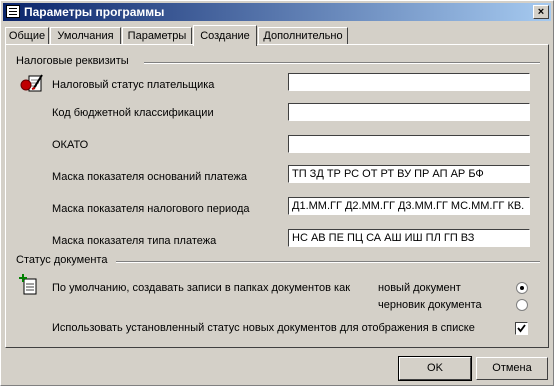 This screenshot has height=386, width=554. I want to click on tab-general: Общие, so click(27, 35).